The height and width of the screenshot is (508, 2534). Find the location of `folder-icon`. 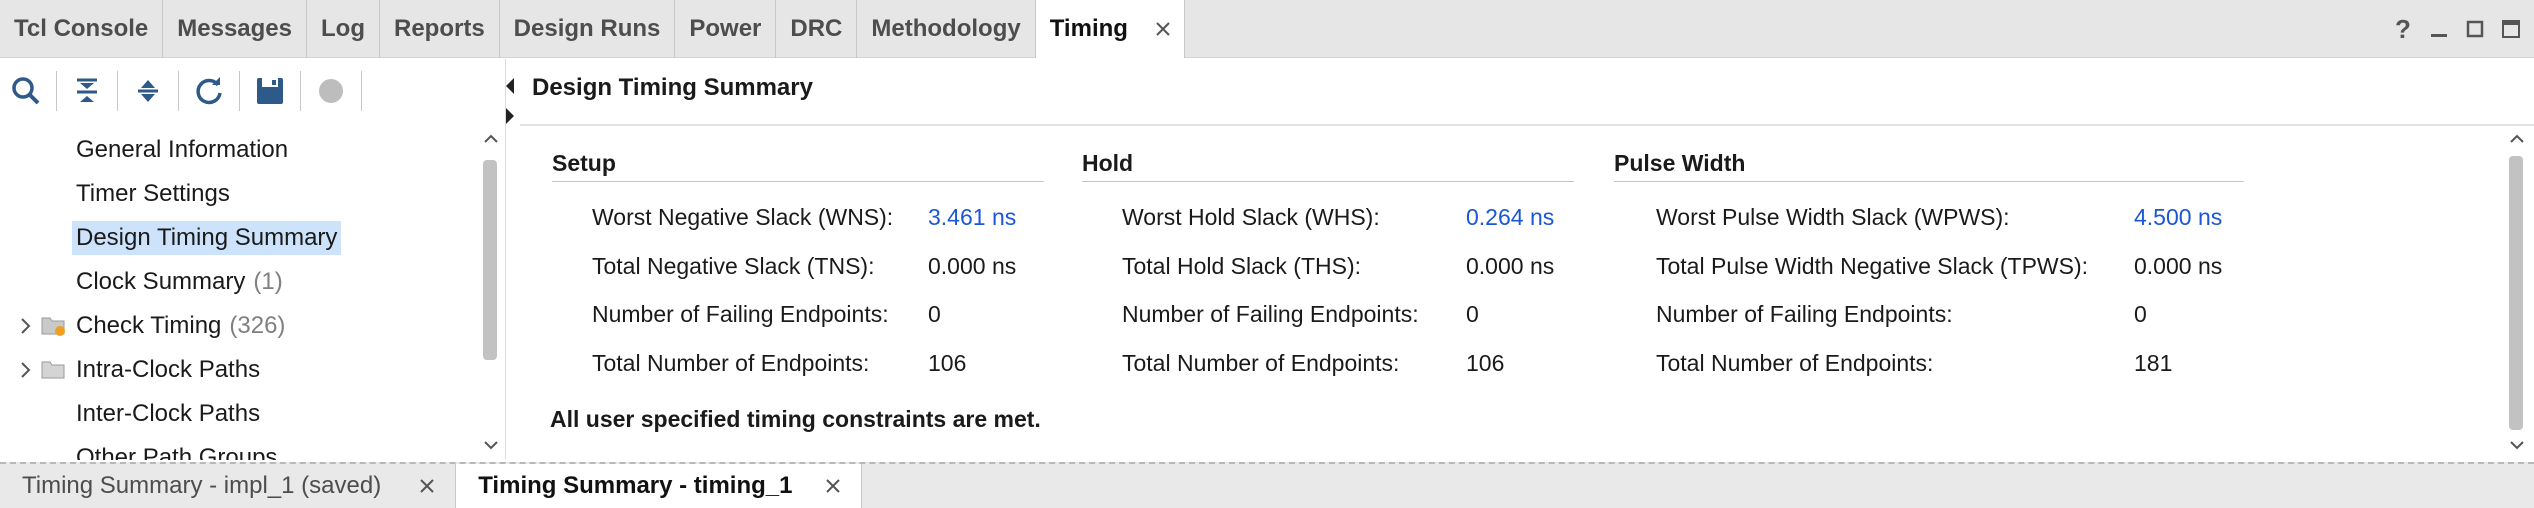

folder-icon is located at coordinates (54, 370).